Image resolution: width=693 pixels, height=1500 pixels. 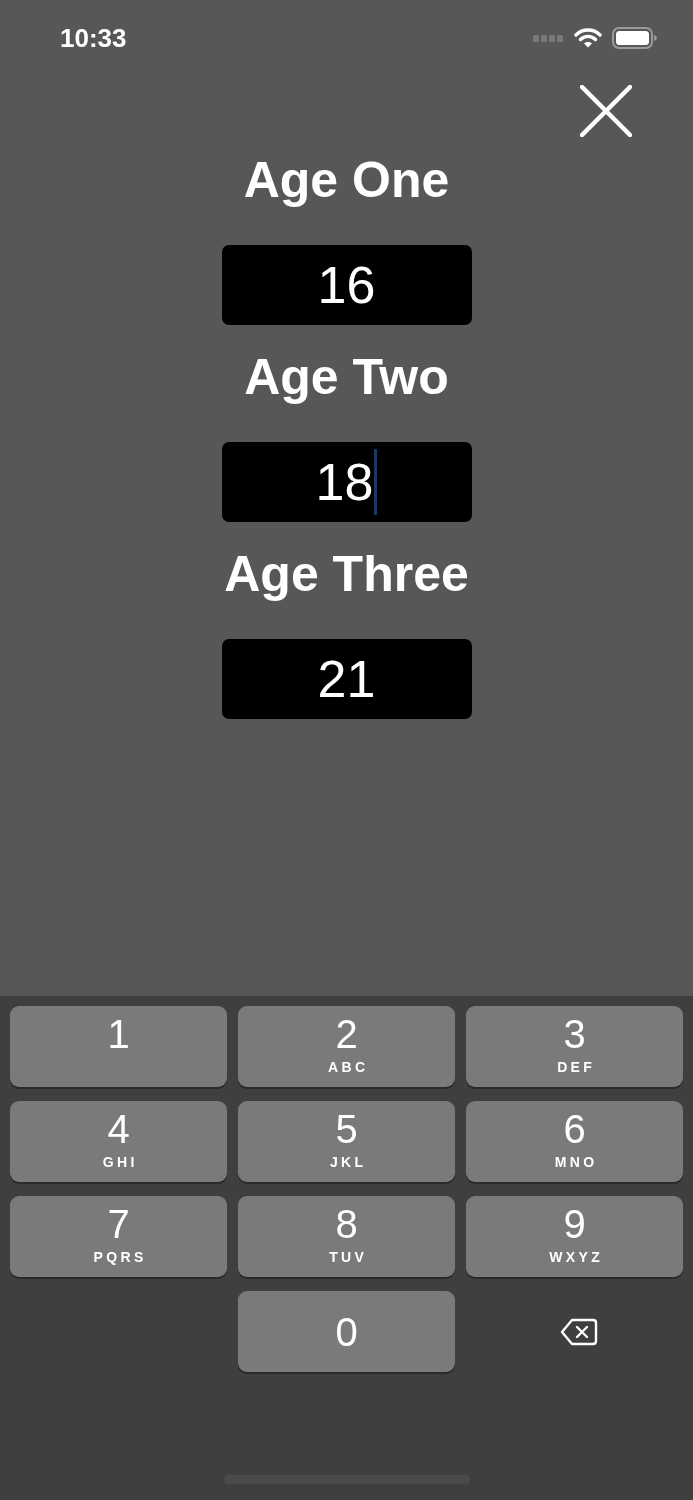 I want to click on keypad-key: 8 TUV, so click(x=346, y=1236).